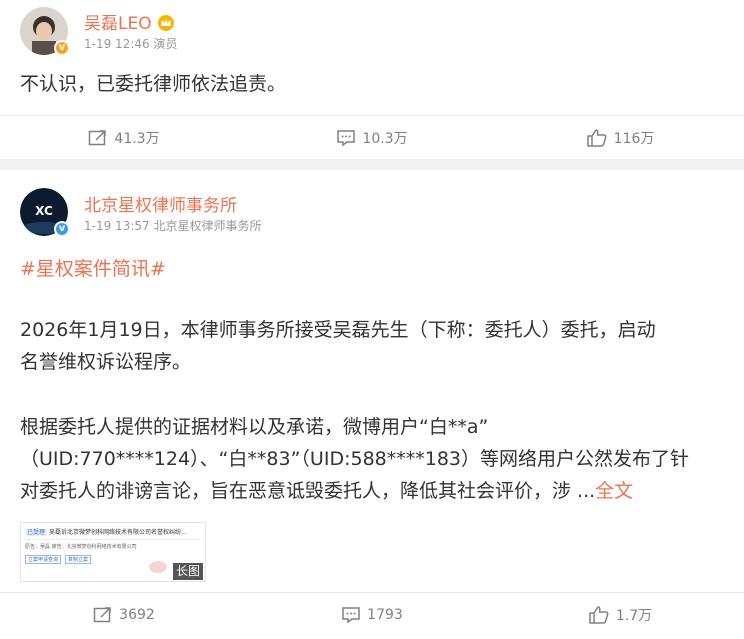  What do you see at coordinates (173, 226) in the screenshot?
I see `post-meta: 1-19 13:57 北京星权律师事务所` at bounding box center [173, 226].